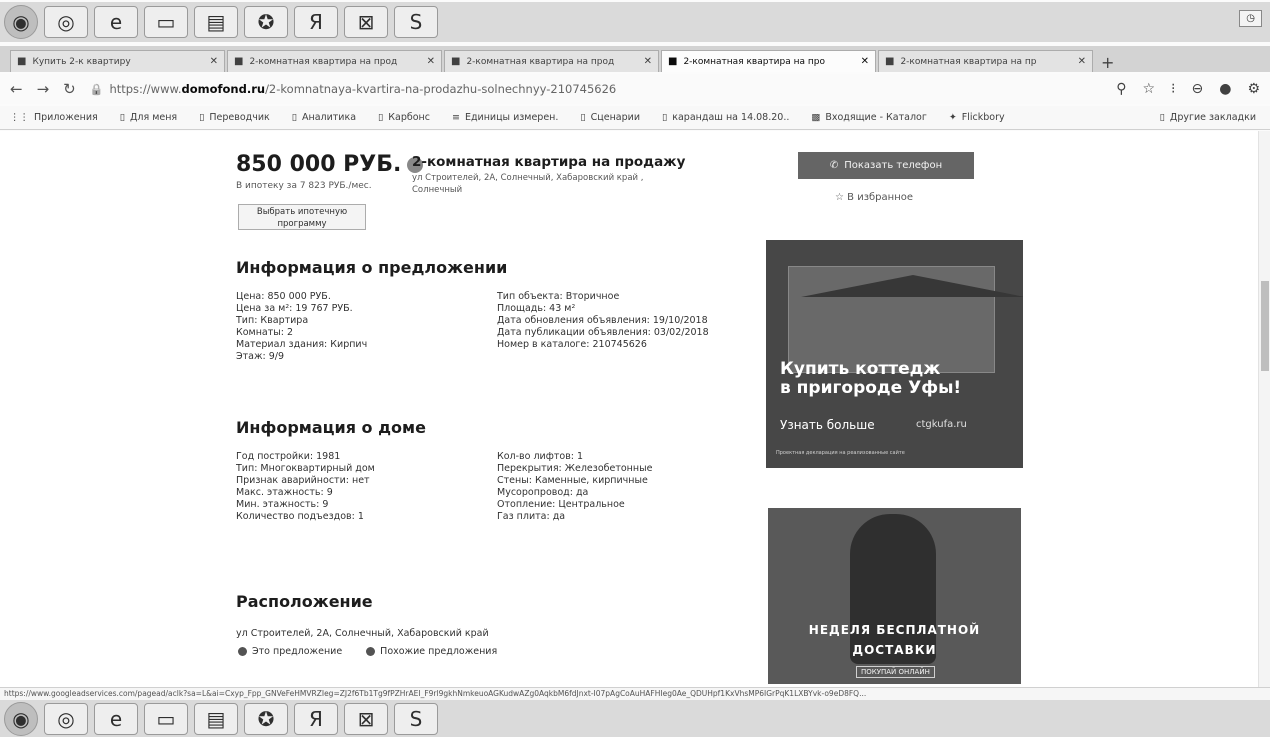  Describe the element at coordinates (977, 117) in the screenshot. I see `bookmark-item: ✦ Flickbory` at that location.